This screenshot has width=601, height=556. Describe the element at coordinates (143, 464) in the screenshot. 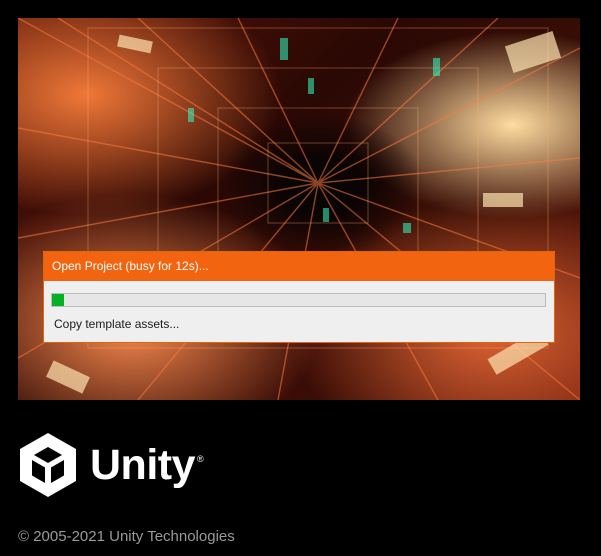

I see `unity-wordmark: Unity` at that location.